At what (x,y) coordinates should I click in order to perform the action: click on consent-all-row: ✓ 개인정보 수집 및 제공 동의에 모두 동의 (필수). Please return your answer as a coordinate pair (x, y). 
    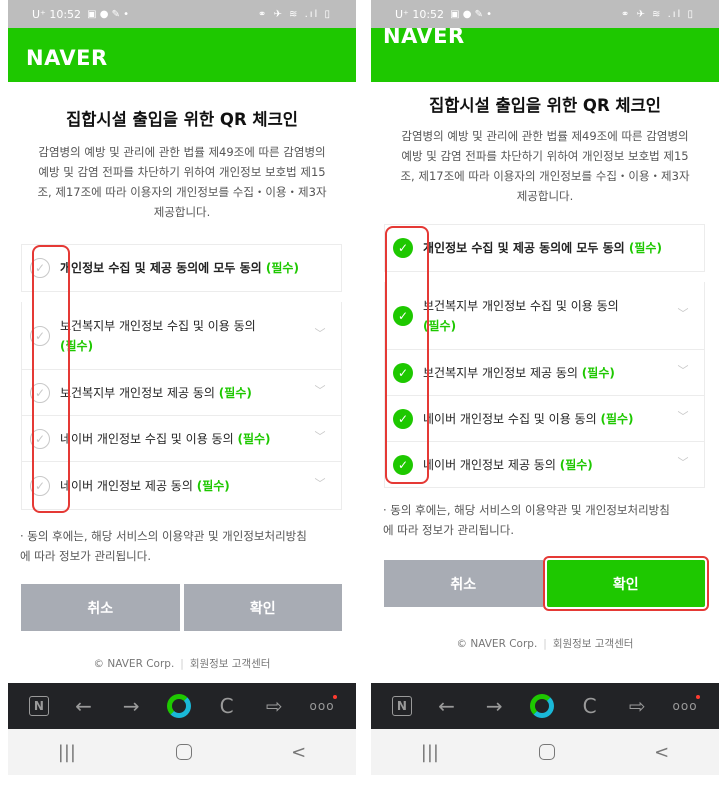
    Looking at the image, I should click on (544, 248).